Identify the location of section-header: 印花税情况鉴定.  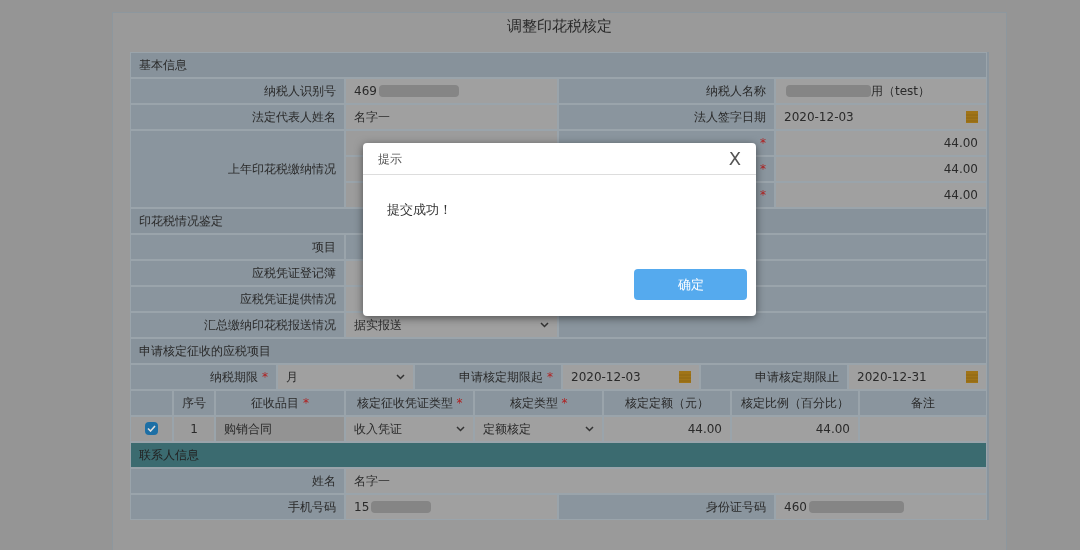
(181, 221).